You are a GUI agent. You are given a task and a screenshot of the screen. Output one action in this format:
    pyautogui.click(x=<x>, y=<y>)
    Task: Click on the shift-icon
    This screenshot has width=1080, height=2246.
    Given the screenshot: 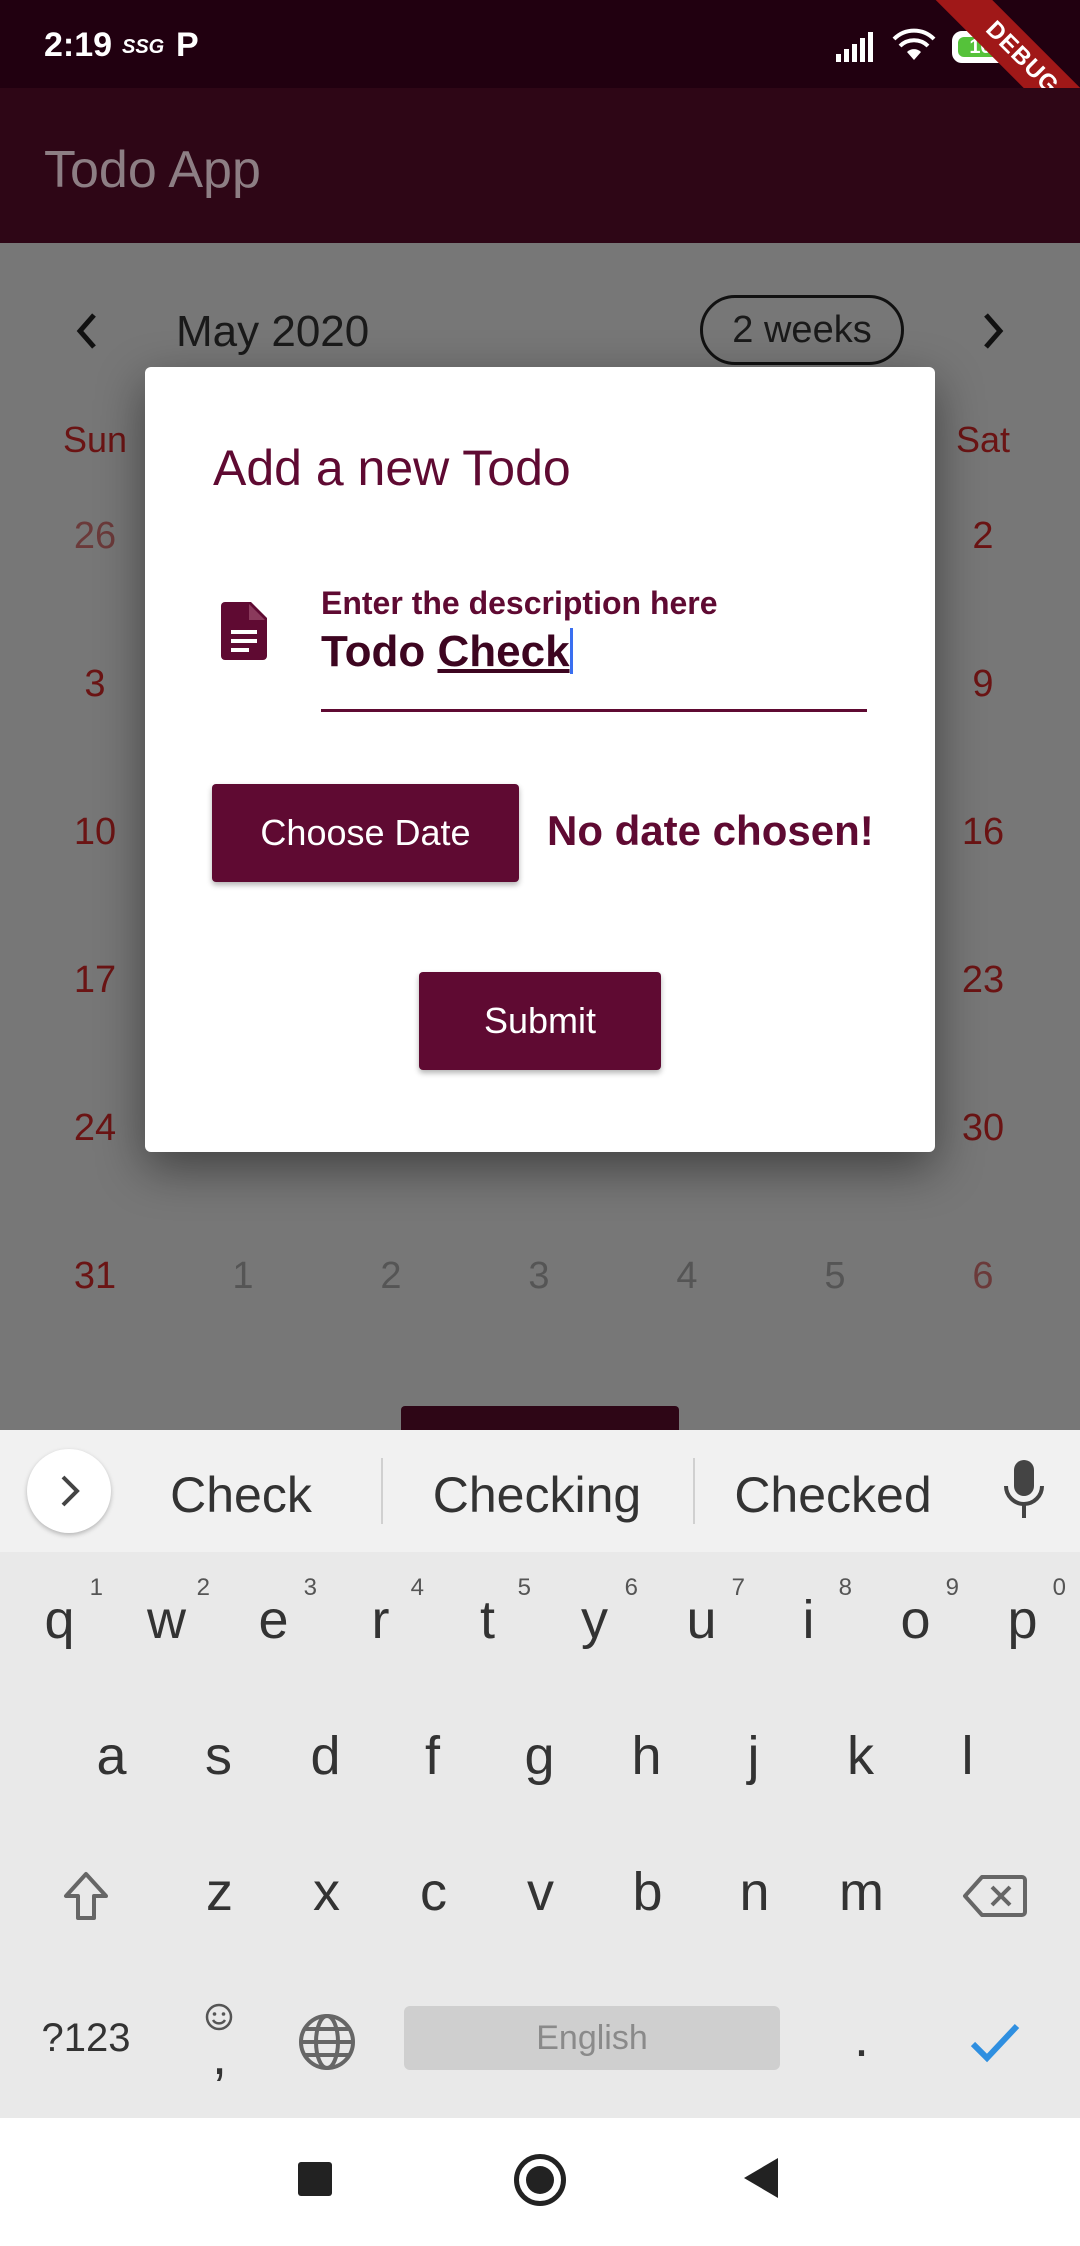 What is the action you would take?
    pyautogui.click(x=86, y=1895)
    